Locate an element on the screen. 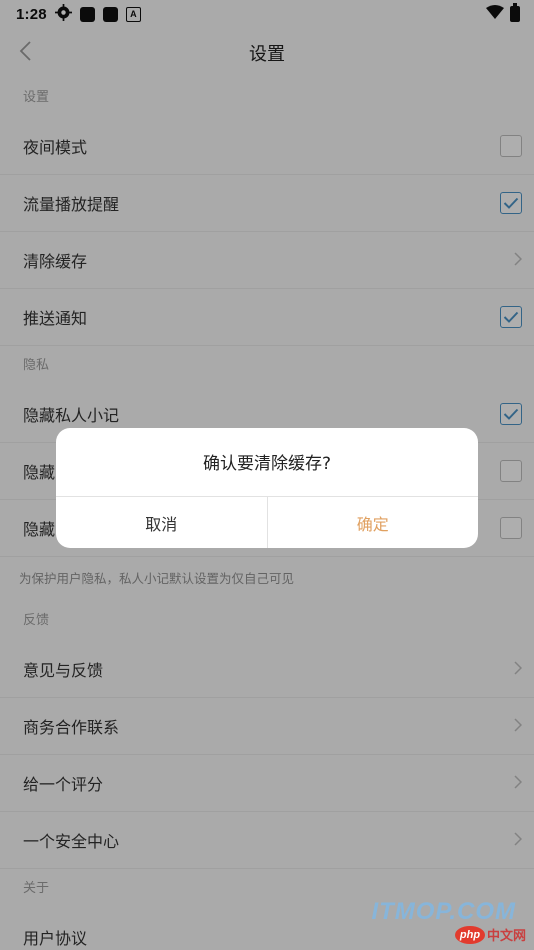  watermark: ITMOP.COM php 中文网 is located at coordinates (441, 921).